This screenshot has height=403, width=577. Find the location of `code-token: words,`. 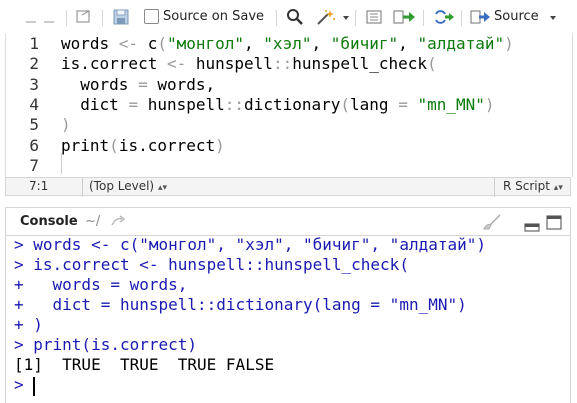

code-token: words, is located at coordinates (181, 84).